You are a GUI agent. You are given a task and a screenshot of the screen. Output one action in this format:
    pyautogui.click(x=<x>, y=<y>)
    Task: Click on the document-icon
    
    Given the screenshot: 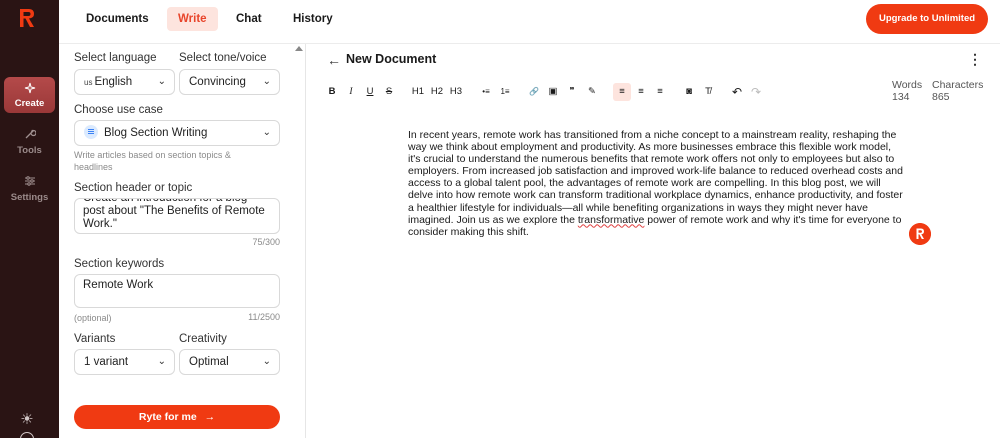 What is the action you would take?
    pyautogui.click(x=91, y=131)
    